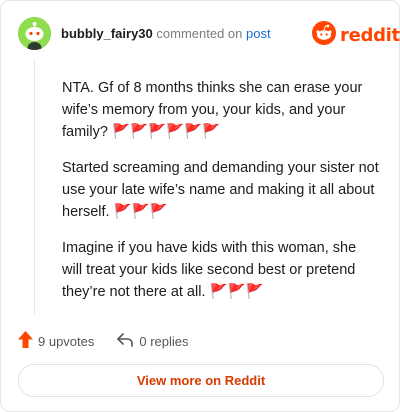  What do you see at coordinates (324, 35) in the screenshot?
I see `reddit-logo-icon` at bounding box center [324, 35].